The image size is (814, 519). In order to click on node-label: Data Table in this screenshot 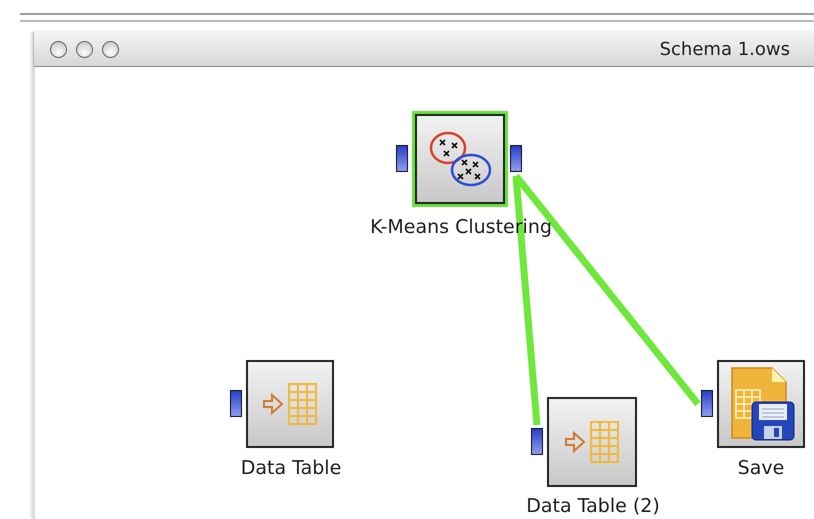, I will do `click(291, 468)`.